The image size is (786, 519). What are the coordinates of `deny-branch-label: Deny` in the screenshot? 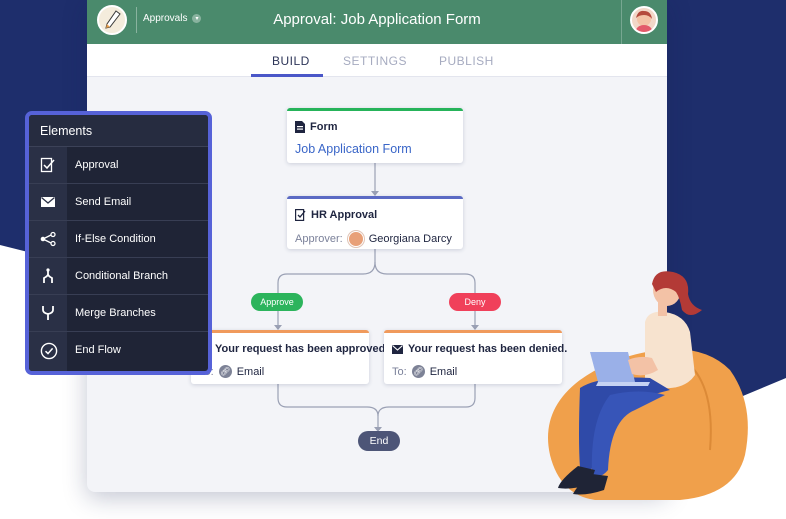 It's located at (475, 302).